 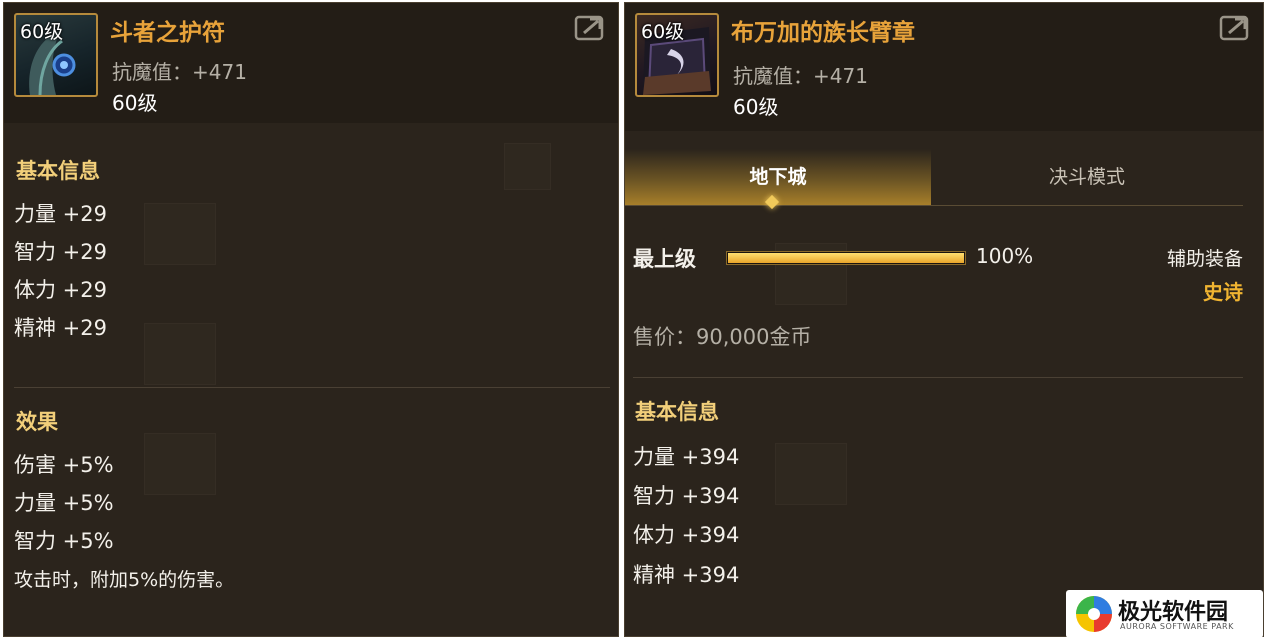 What do you see at coordinates (124, 580) in the screenshot?
I see `effect-description: 攻击时，附加5%的伤害。` at bounding box center [124, 580].